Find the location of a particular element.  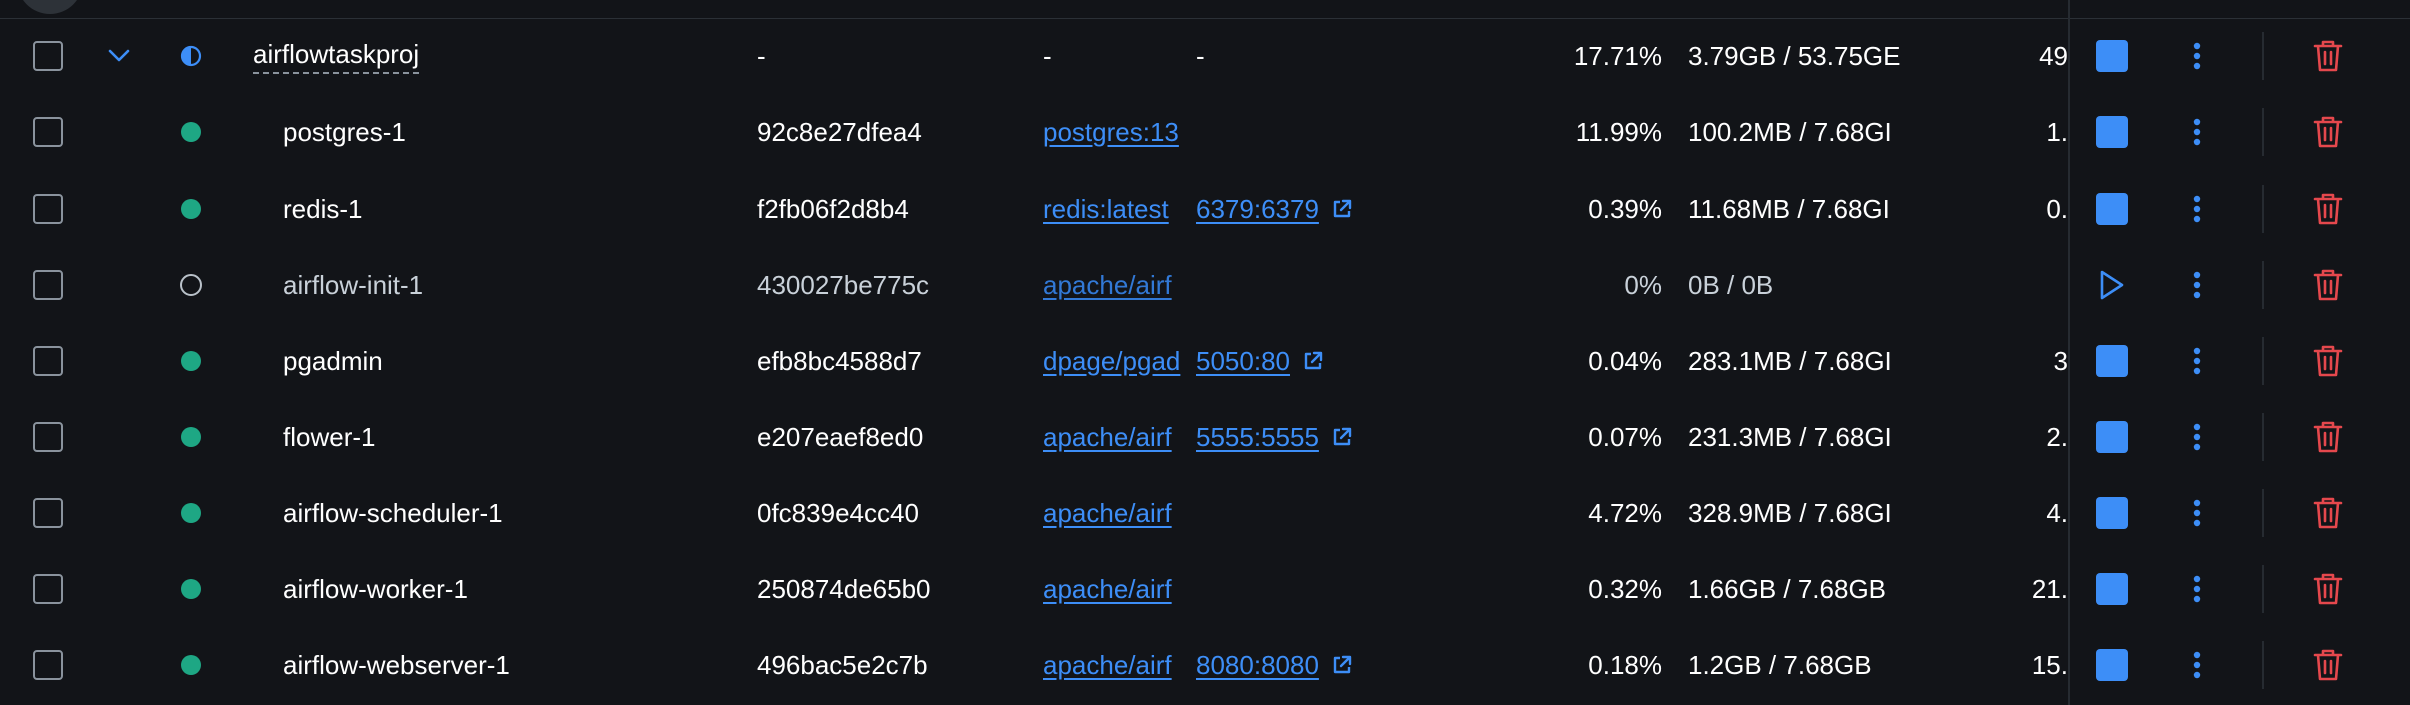

image-link: postgres:13 is located at coordinates (1112, 132).